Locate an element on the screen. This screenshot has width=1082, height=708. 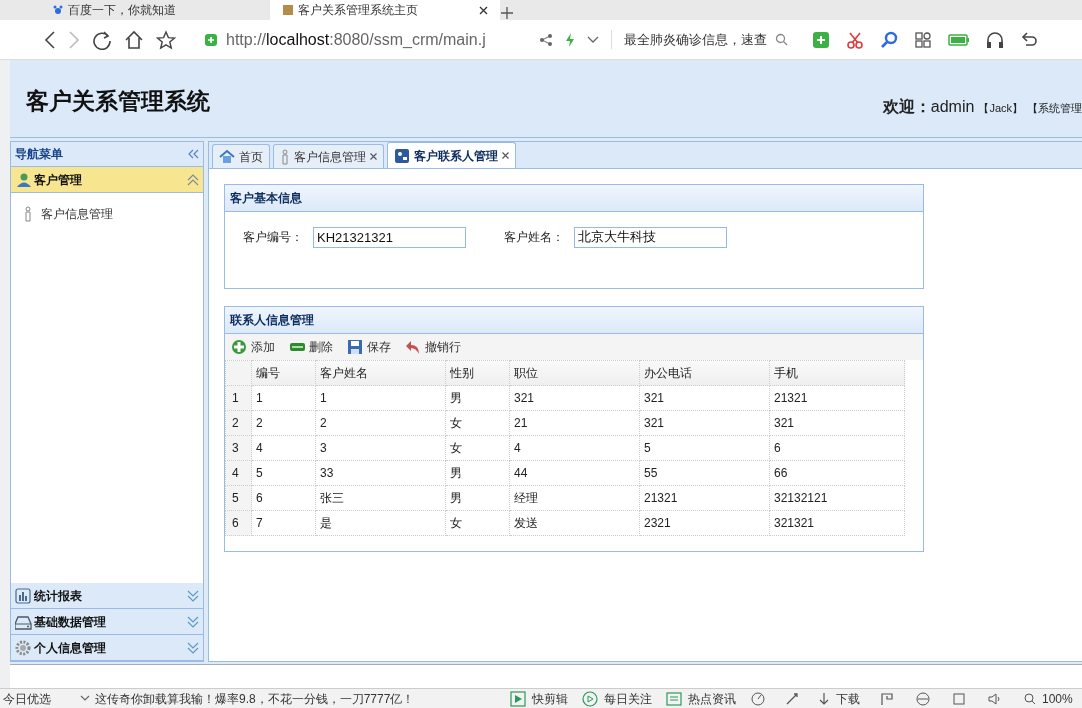
page-tab: 客户联系人管理 is located at coordinates (451, 155).